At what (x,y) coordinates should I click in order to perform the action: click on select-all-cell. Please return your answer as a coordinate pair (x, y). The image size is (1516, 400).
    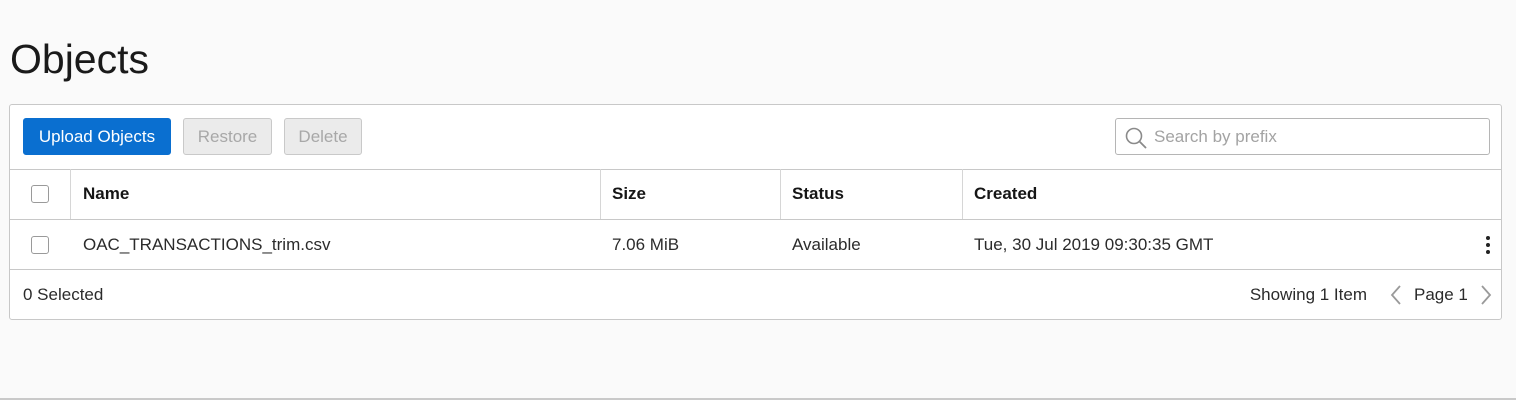
    Looking at the image, I should click on (40, 194).